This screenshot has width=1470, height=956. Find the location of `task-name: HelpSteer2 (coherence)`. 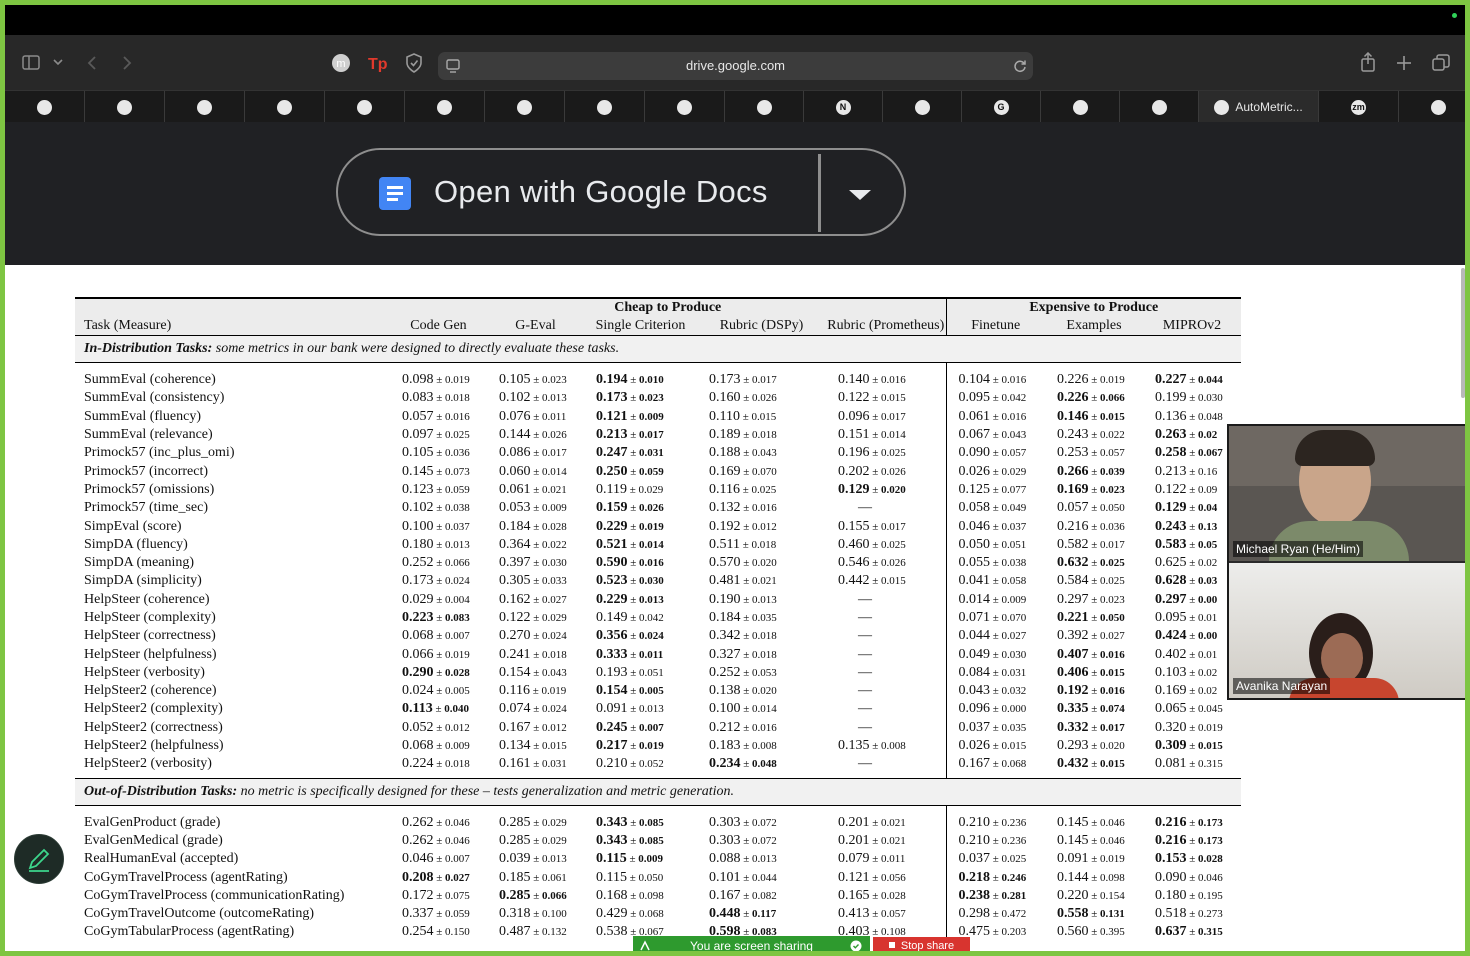

task-name: HelpSteer2 (coherence) is located at coordinates (150, 691).